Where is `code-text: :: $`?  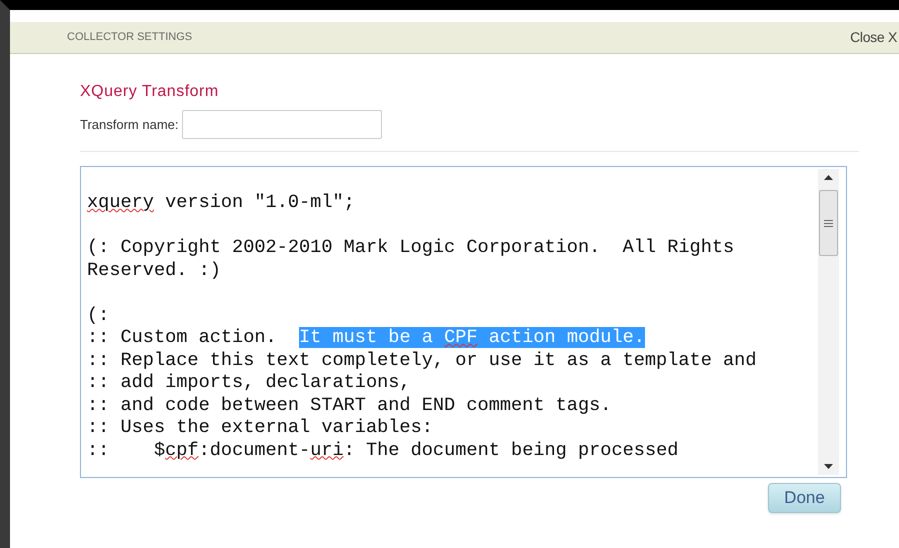
code-text: :: $ is located at coordinates (126, 450).